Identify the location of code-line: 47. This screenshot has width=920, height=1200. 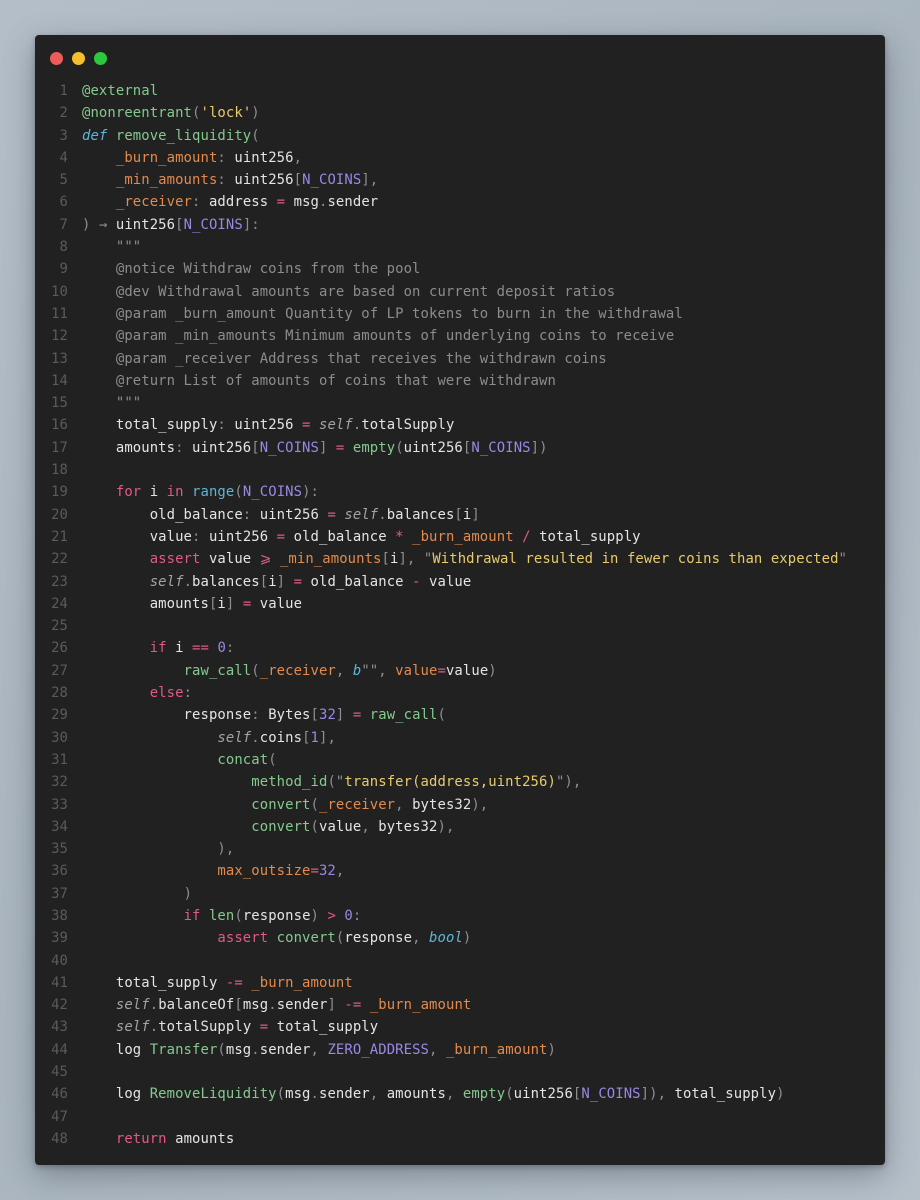
(460, 1117).